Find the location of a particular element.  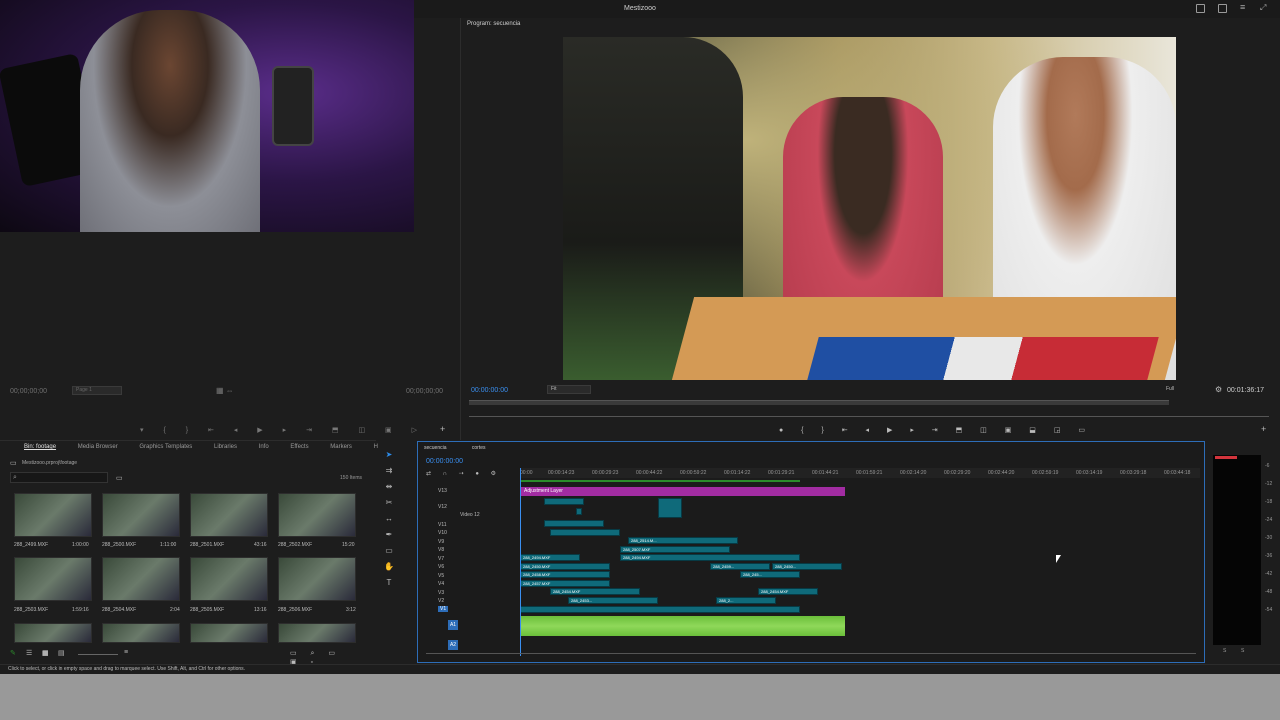

tab-secuencia: secuencia is located at coordinates (435, 448).